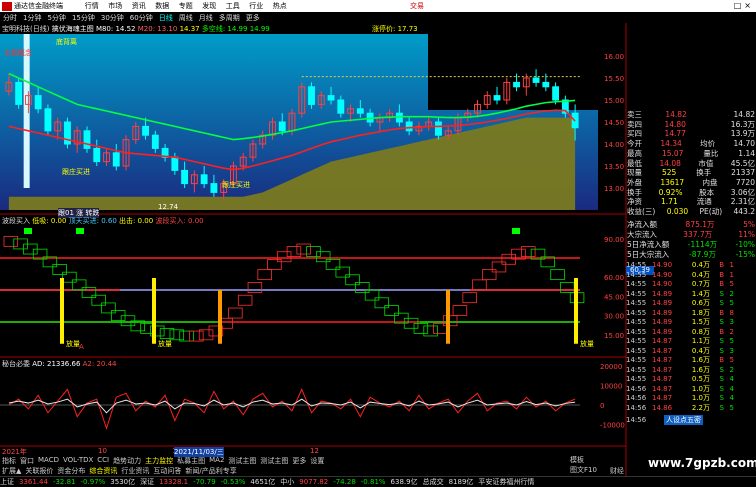 Image resolution: width=756 pixels, height=487 pixels. What do you see at coordinates (744, 114) in the screenshot?
I see `quote-cell: 14.82` at bounding box center [744, 114].